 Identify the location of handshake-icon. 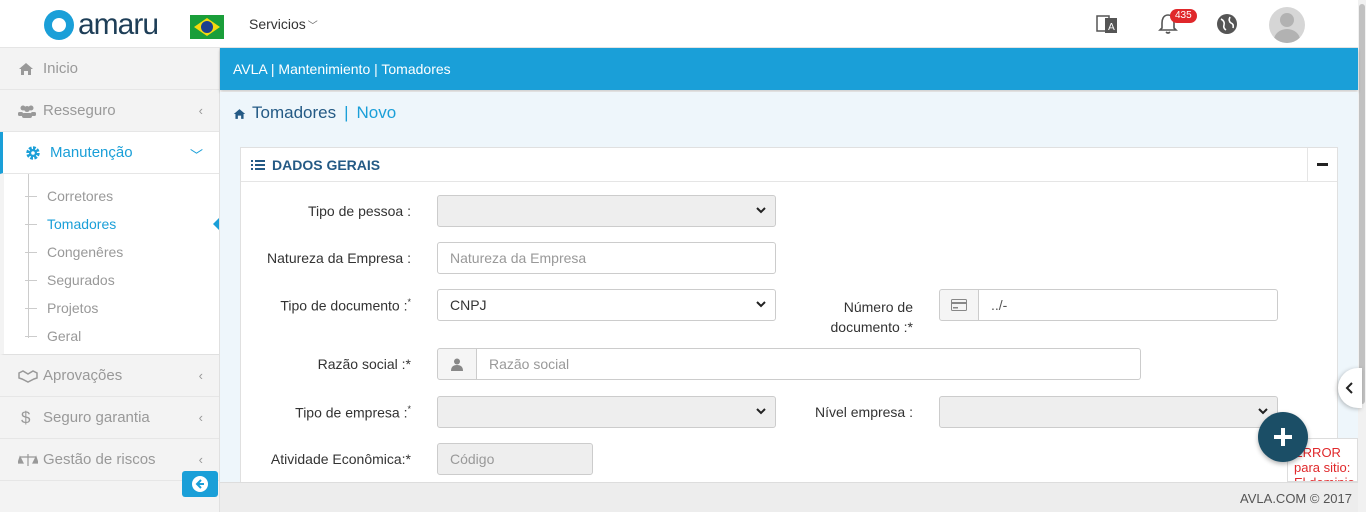
(28, 376).